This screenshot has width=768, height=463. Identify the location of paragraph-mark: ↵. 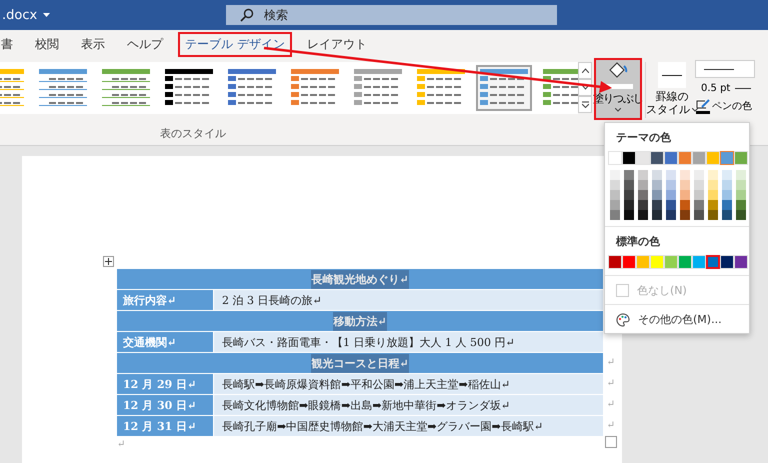
(121, 444).